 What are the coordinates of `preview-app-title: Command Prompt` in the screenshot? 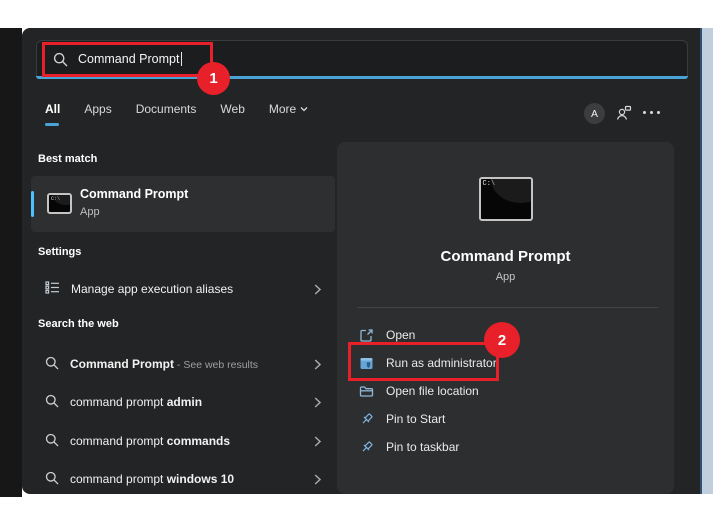 It's located at (505, 256).